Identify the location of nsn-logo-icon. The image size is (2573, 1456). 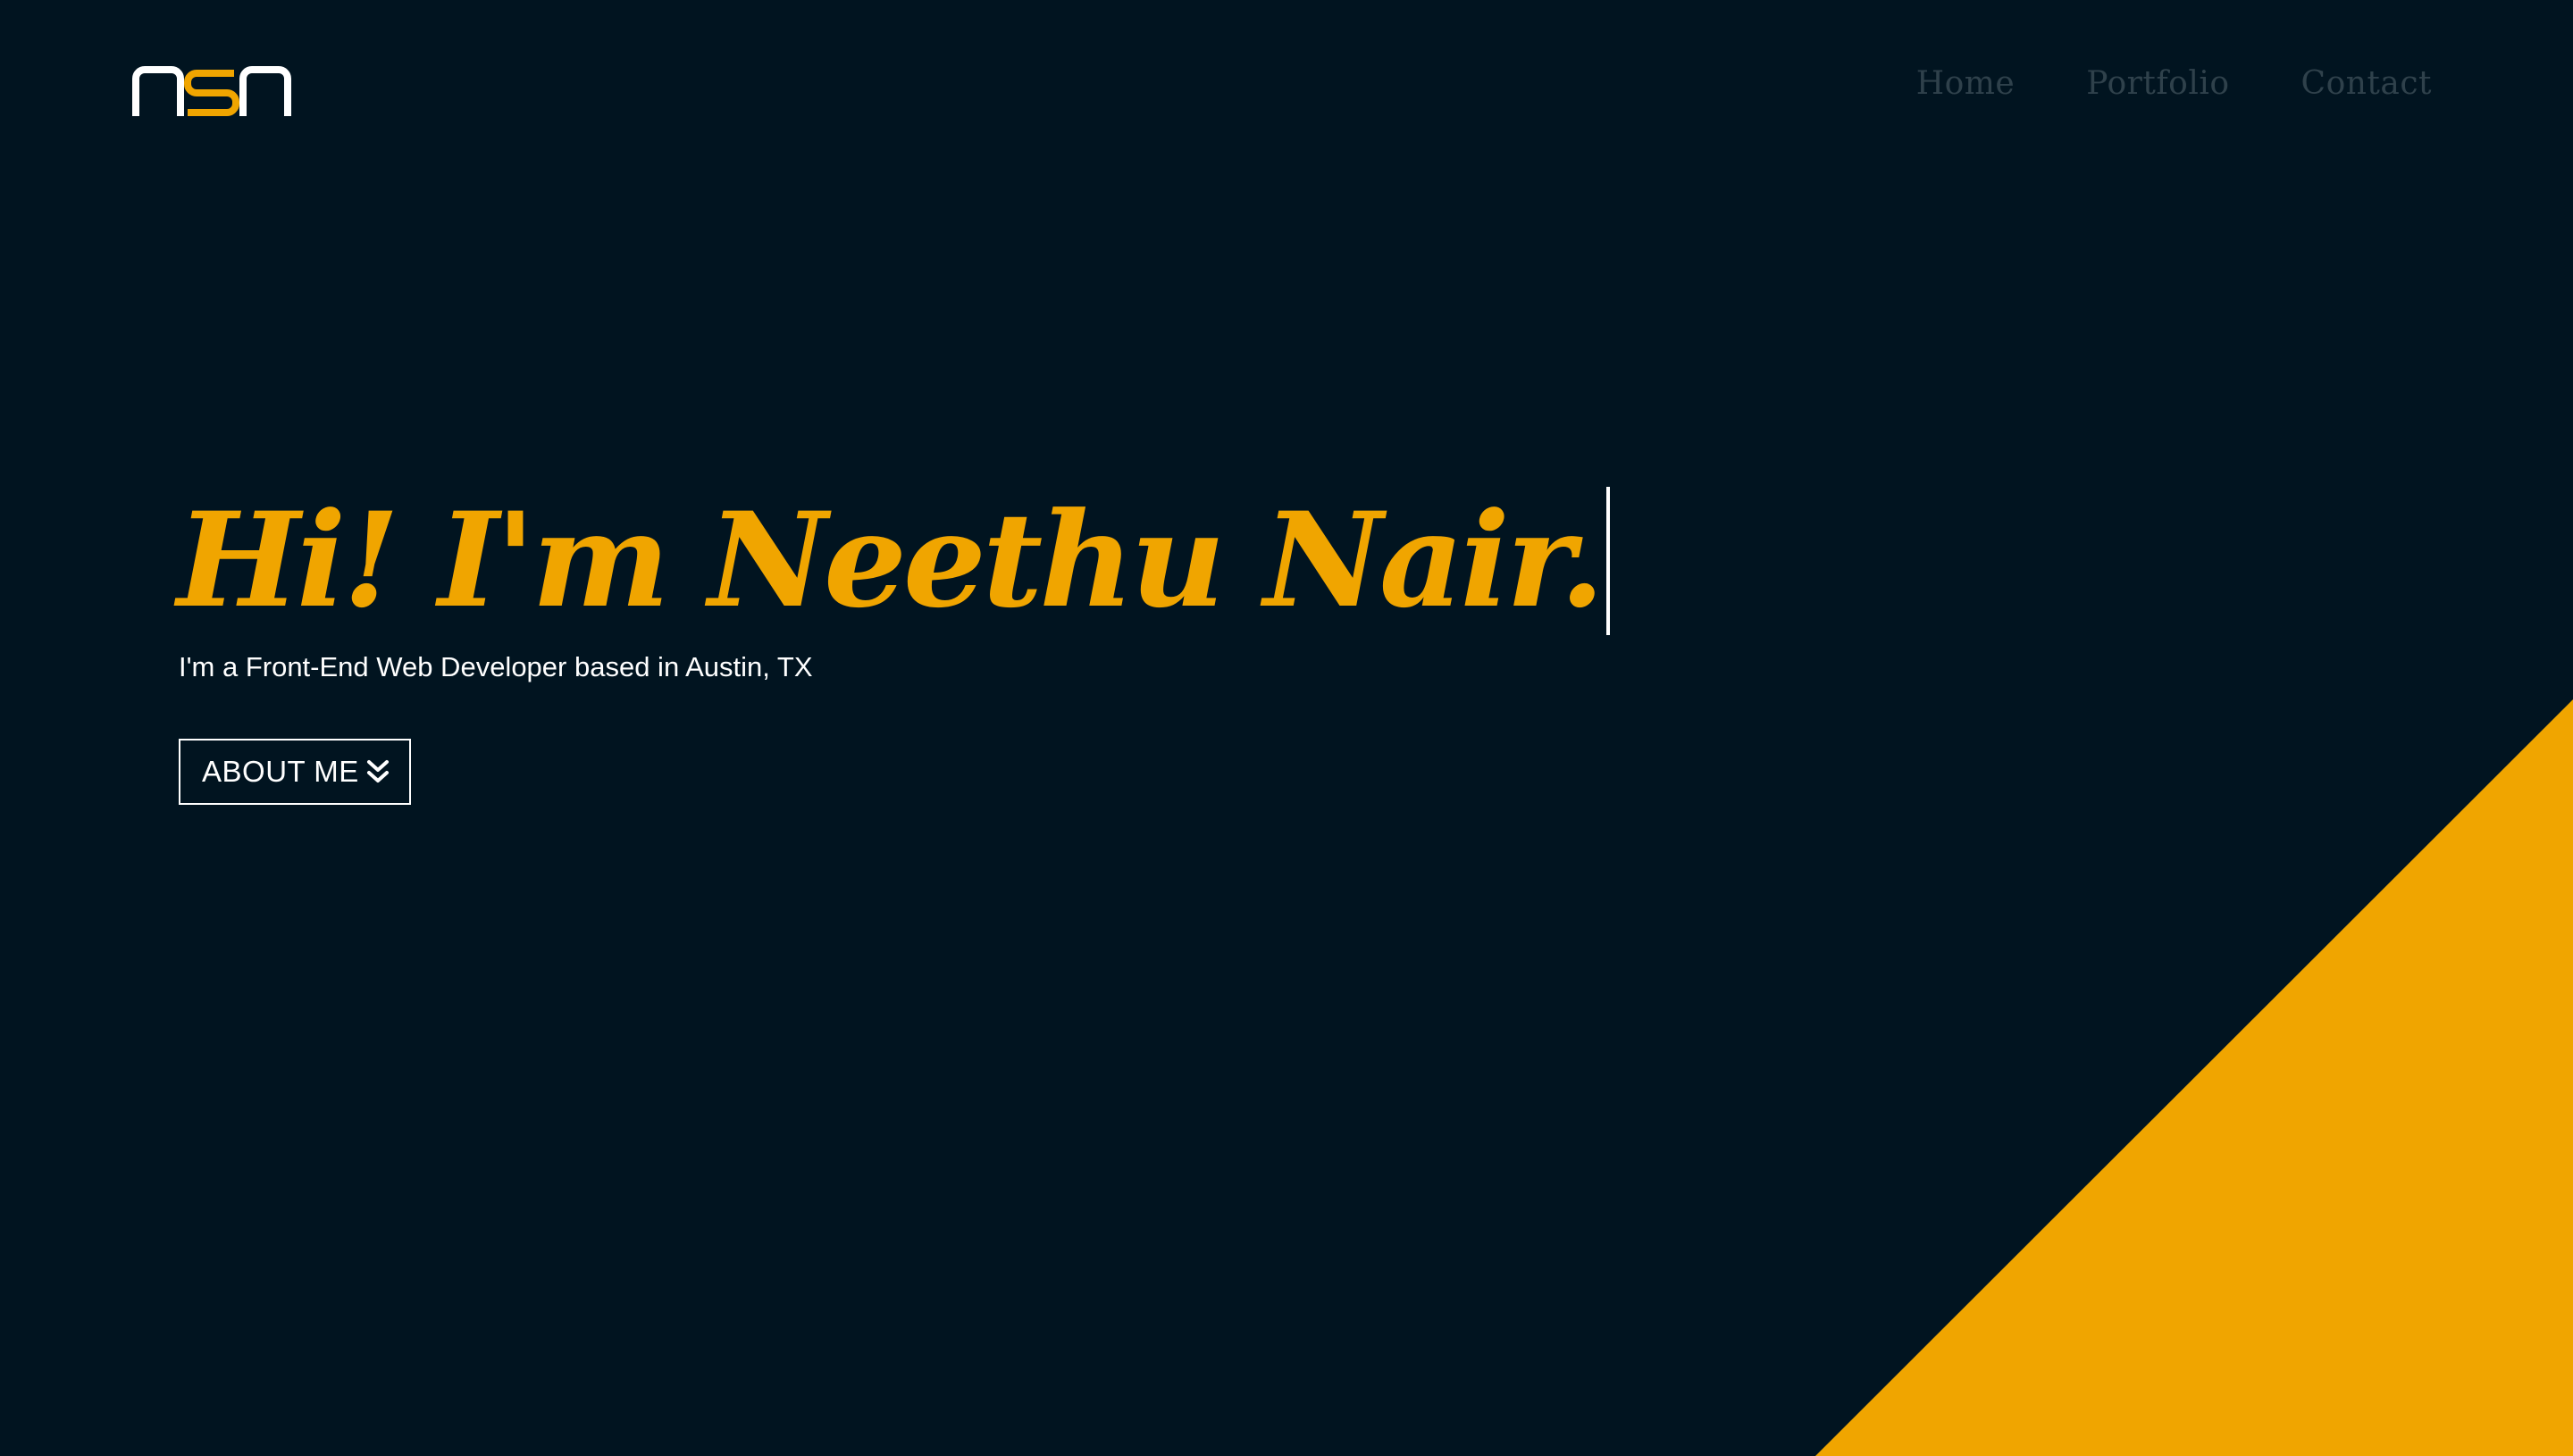
(211, 91).